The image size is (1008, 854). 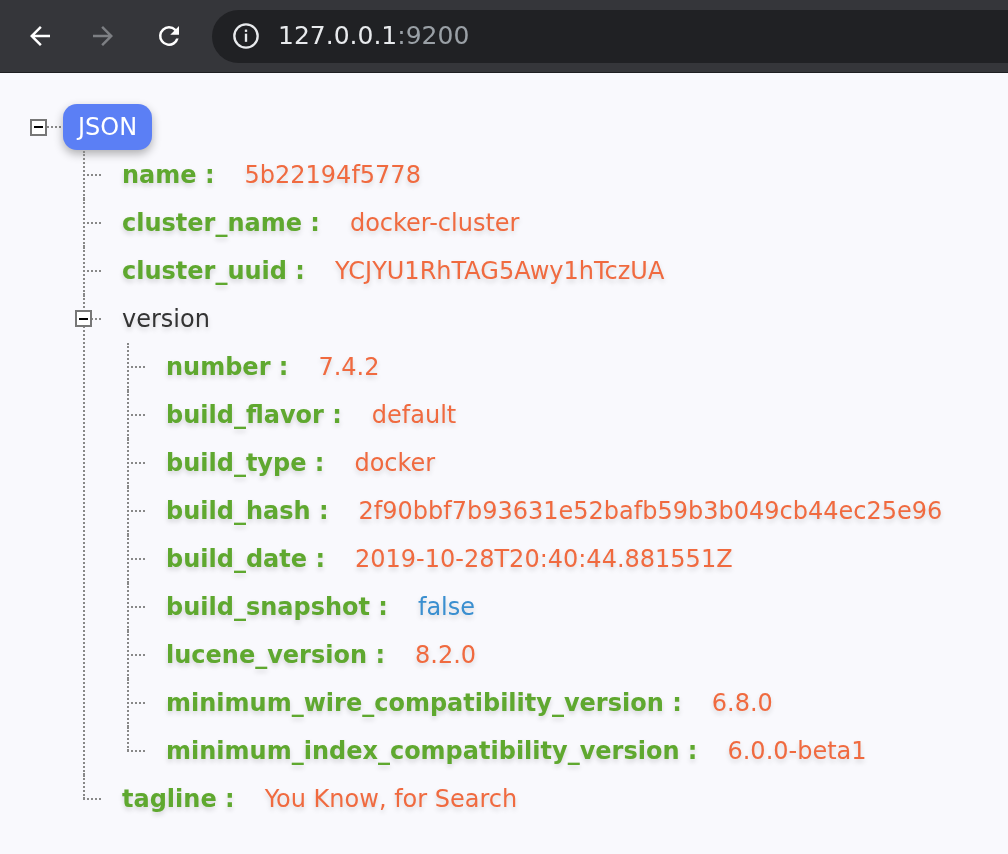 What do you see at coordinates (742, 703) in the screenshot?
I see `field-value: 6.8.0` at bounding box center [742, 703].